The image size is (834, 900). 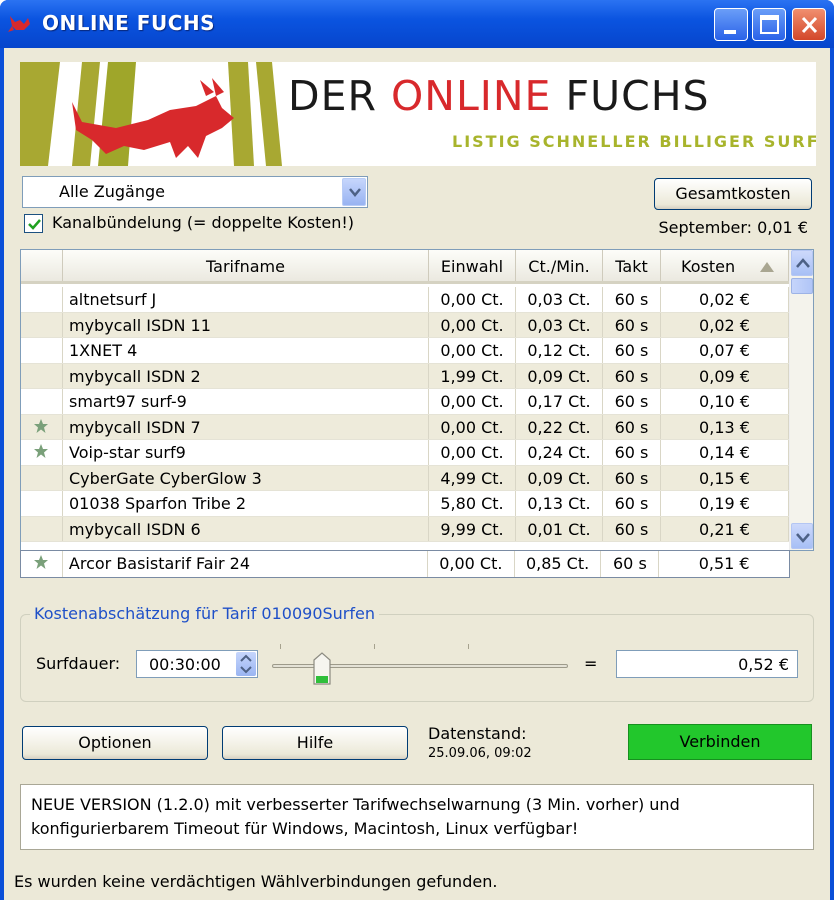 I want to click on chevron-up-icon, so click(x=803, y=263).